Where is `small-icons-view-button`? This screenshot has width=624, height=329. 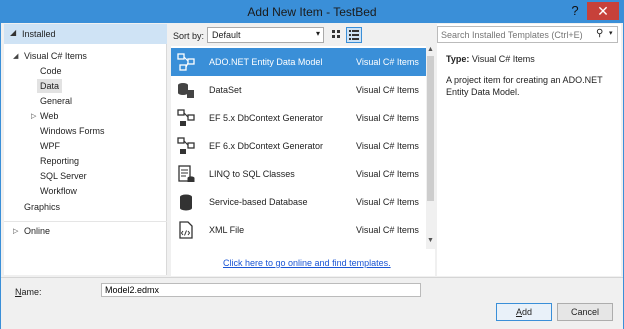
small-icons-view-button is located at coordinates (337, 35).